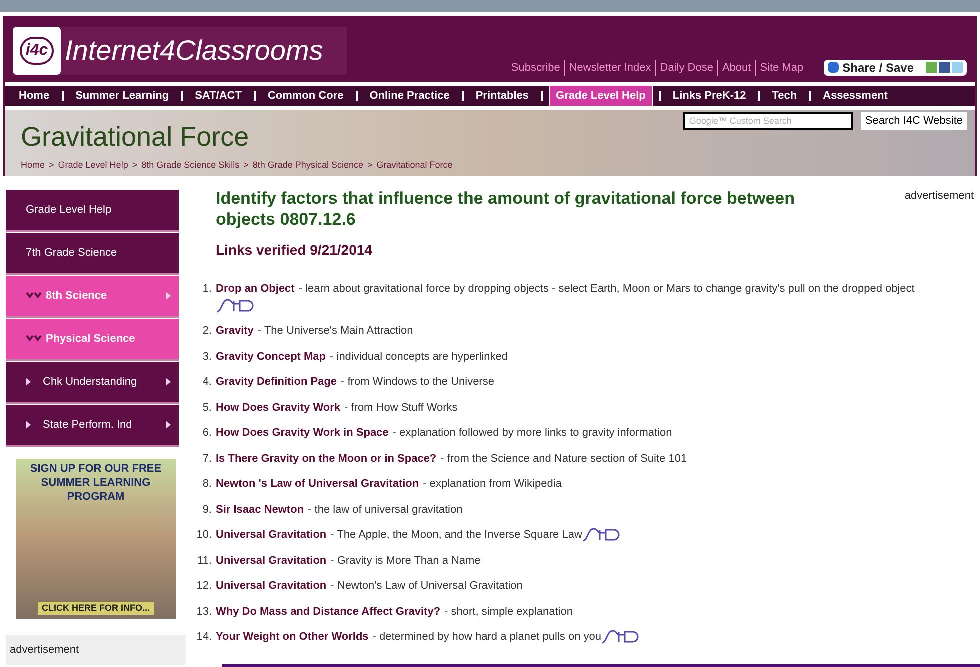 Image resolution: width=980 pixels, height=667 pixels. What do you see at coordinates (328, 612) in the screenshot?
I see `resource-link: Why Do Mass and Distance Affect Gravity?` at bounding box center [328, 612].